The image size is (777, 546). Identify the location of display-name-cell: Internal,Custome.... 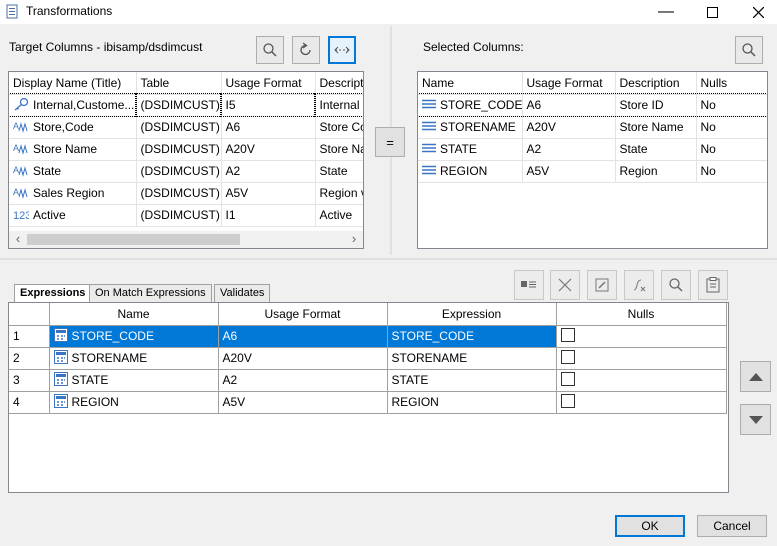
(73, 105).